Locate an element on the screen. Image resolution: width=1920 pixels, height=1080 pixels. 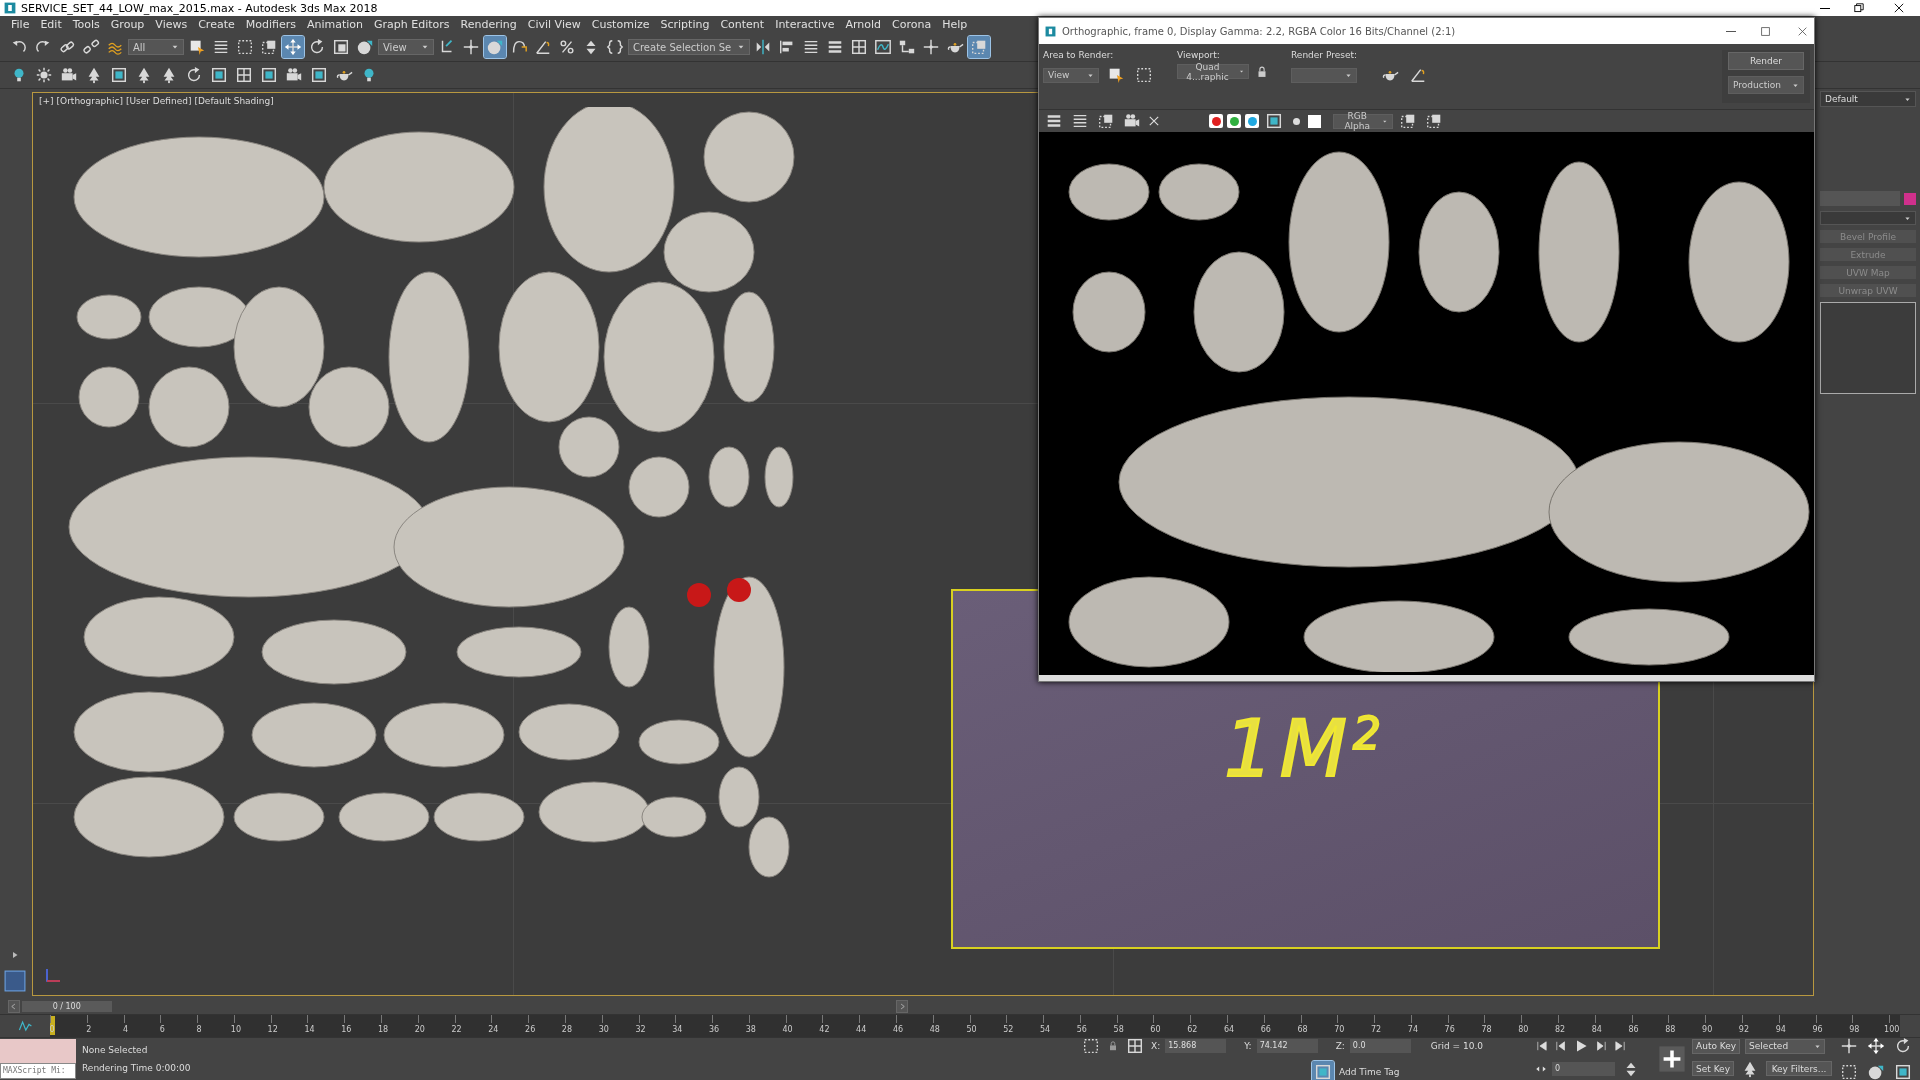
auto-key-button: Auto Key is located at coordinates (1716, 1046).